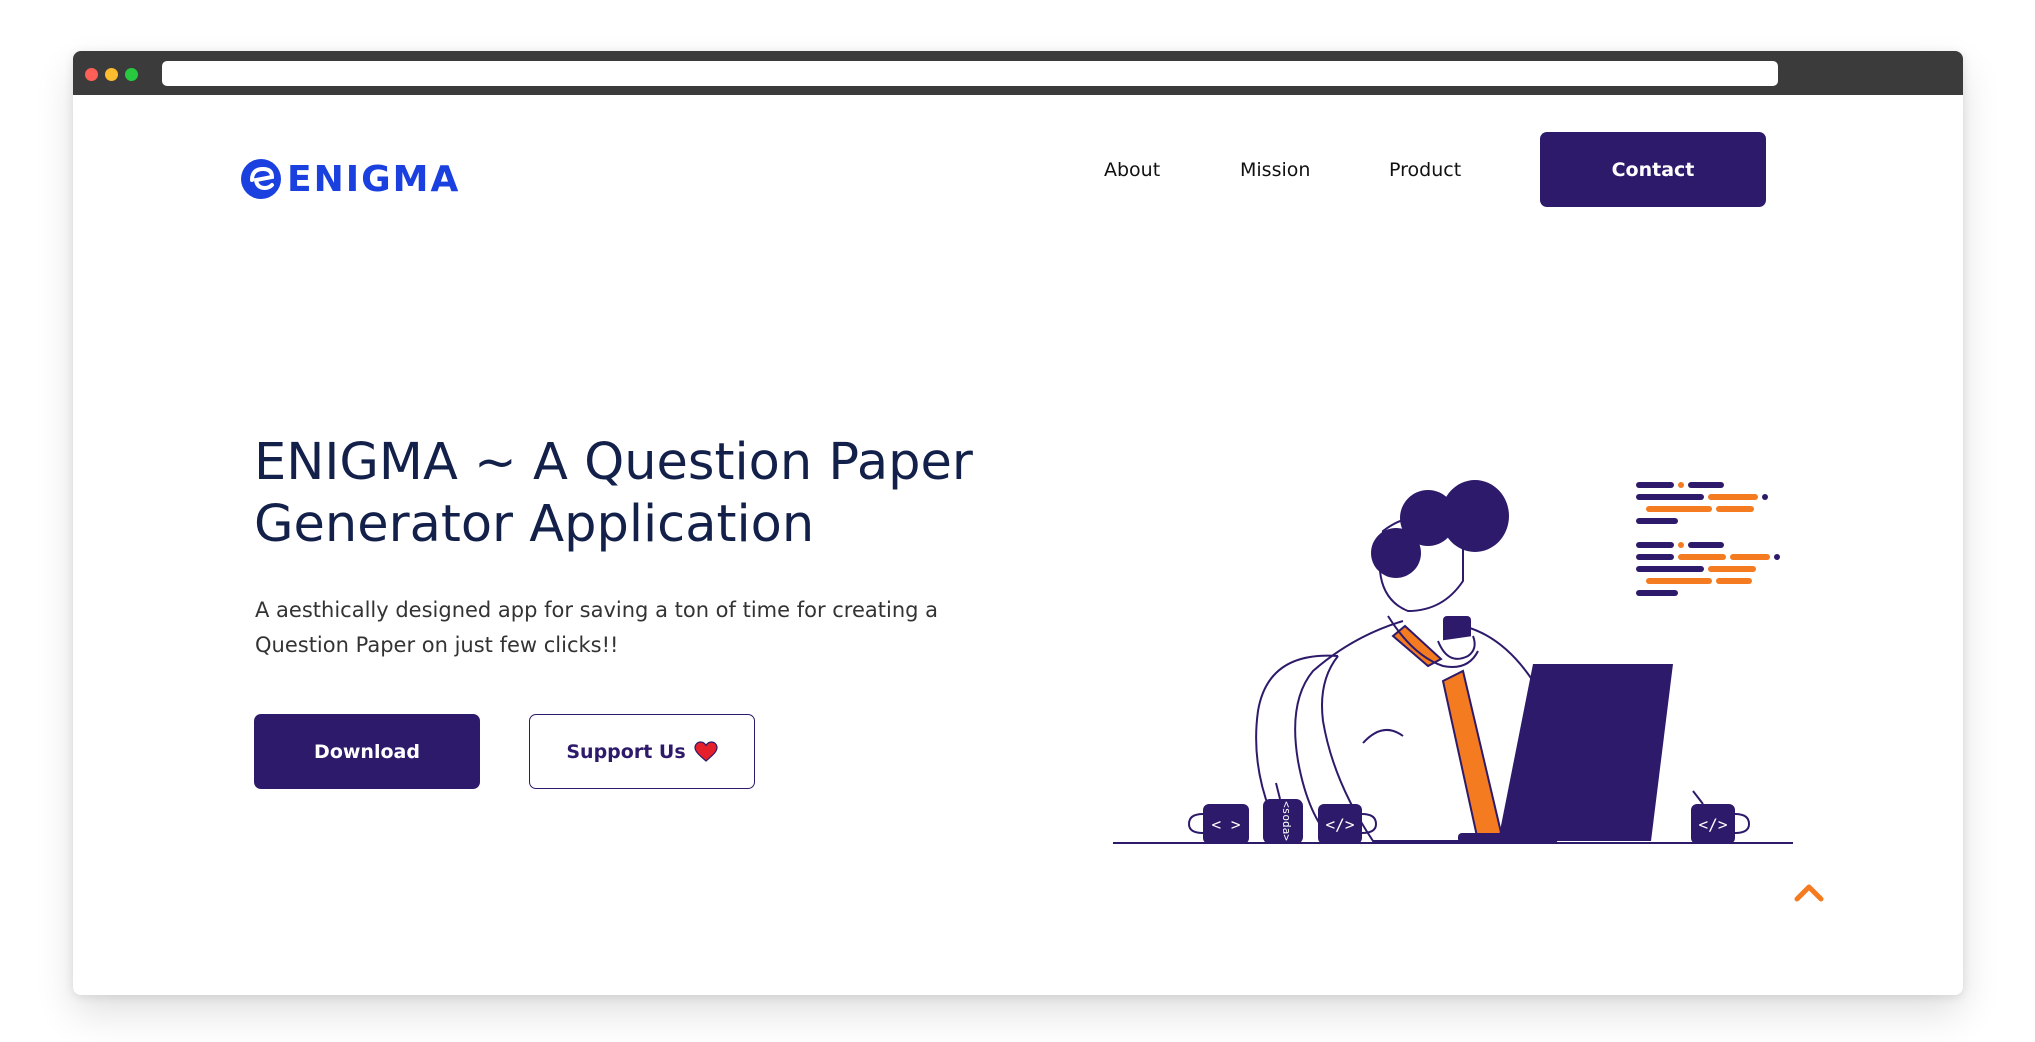  Describe the element at coordinates (1713, 824) in the screenshot. I see `mug-right-label: </>` at that location.